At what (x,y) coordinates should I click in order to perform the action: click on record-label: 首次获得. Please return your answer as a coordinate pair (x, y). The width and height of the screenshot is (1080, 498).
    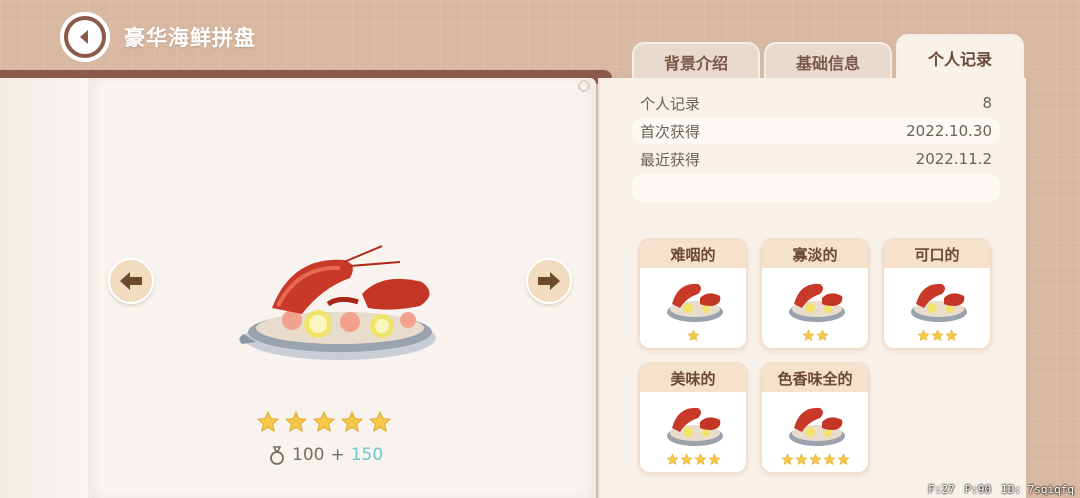
    Looking at the image, I should click on (670, 131).